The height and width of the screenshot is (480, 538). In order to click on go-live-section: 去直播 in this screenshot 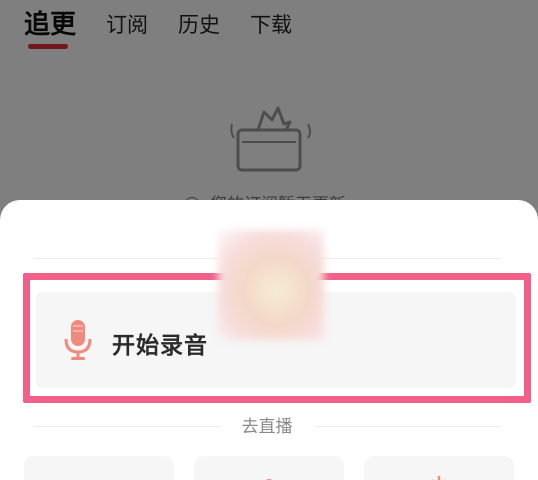, I will do `click(267, 427)`.